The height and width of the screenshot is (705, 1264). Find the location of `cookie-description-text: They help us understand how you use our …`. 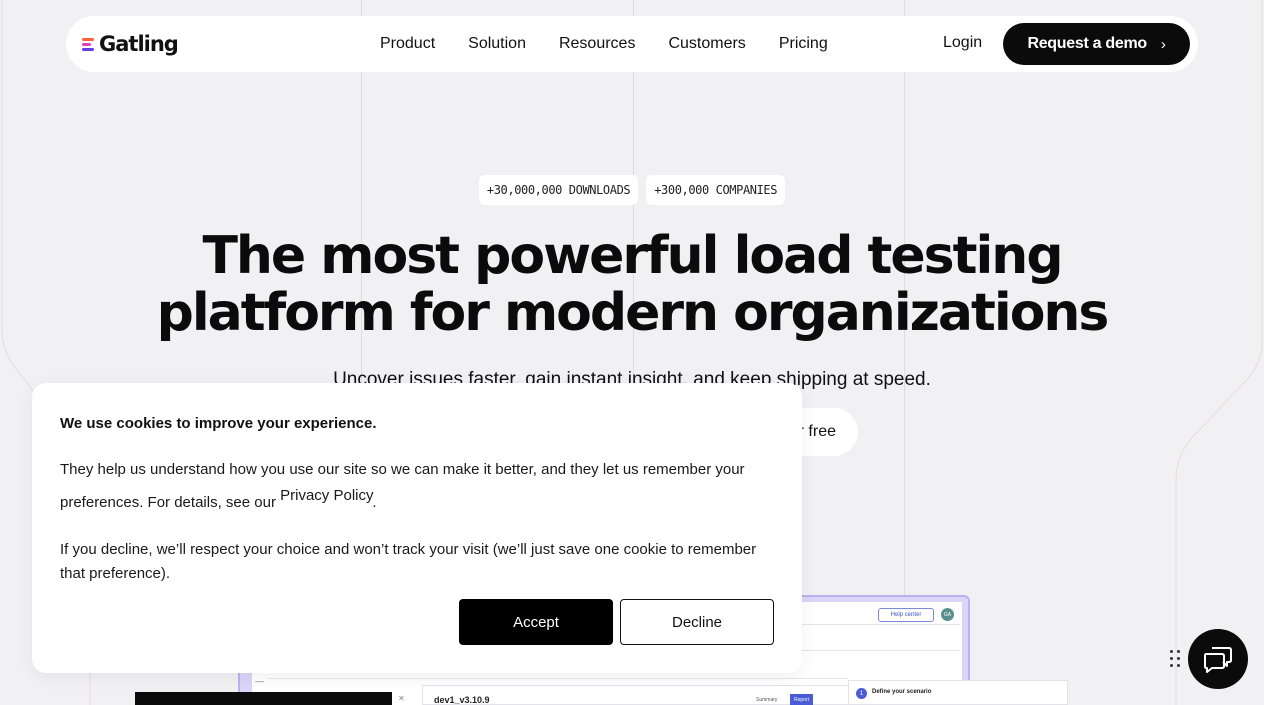

cookie-description-text: They help us understand how you use our … is located at coordinates (402, 486).